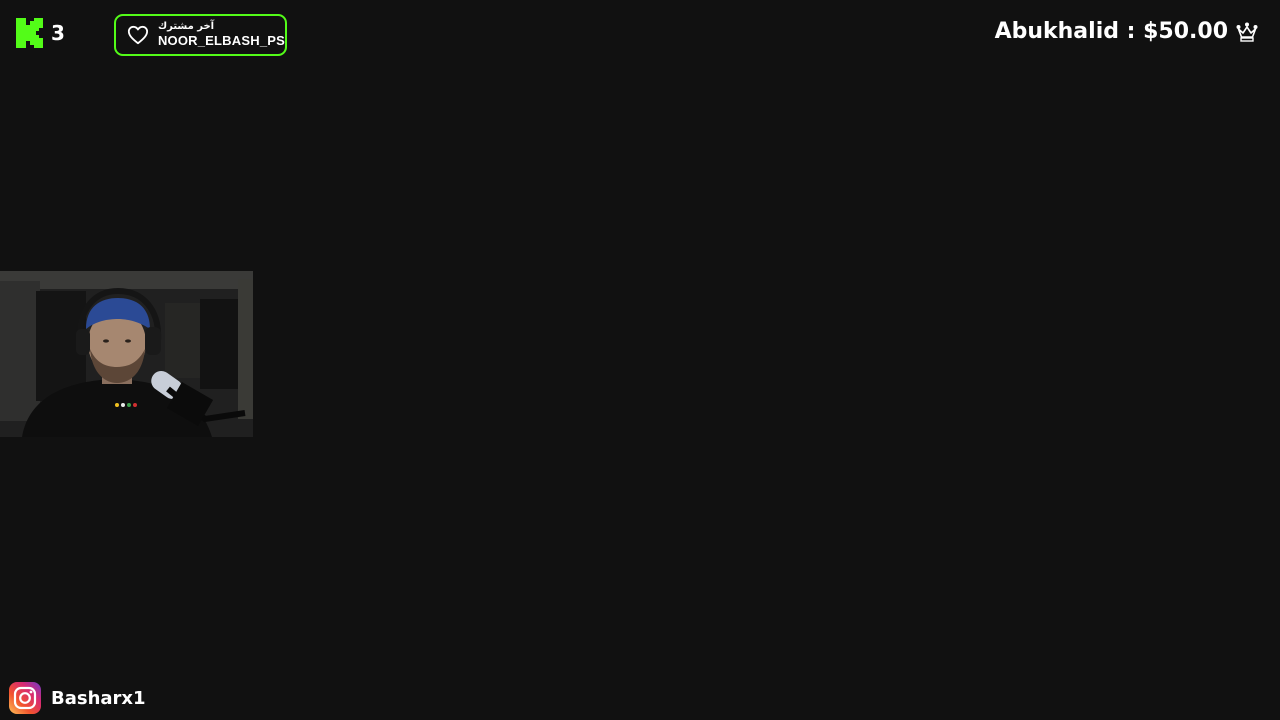 Image resolution: width=1280 pixels, height=720 pixels. What do you see at coordinates (29, 33) in the screenshot?
I see `kick-logo-icon` at bounding box center [29, 33].